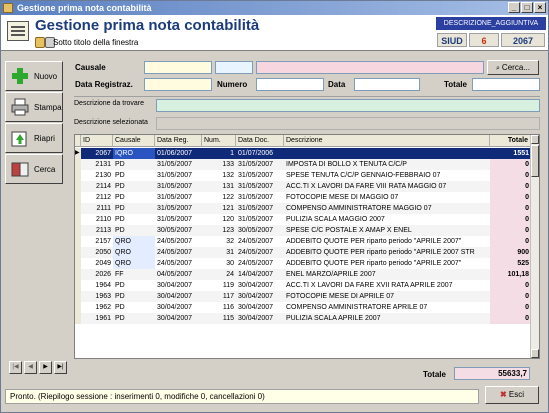  Describe the element at coordinates (523, 40) in the screenshot. I see `current-id: 2067` at that location.